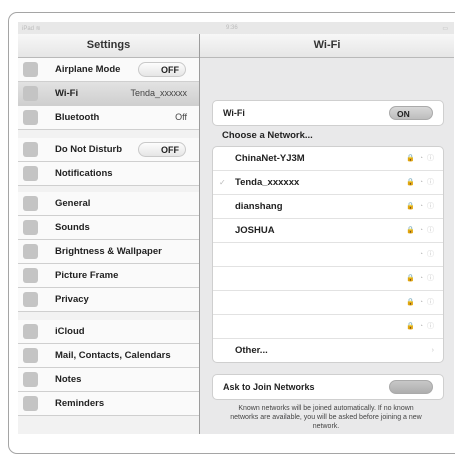  Describe the element at coordinates (108, 332) in the screenshot. I see `sidebar-item-icloud: iCloud` at that location.